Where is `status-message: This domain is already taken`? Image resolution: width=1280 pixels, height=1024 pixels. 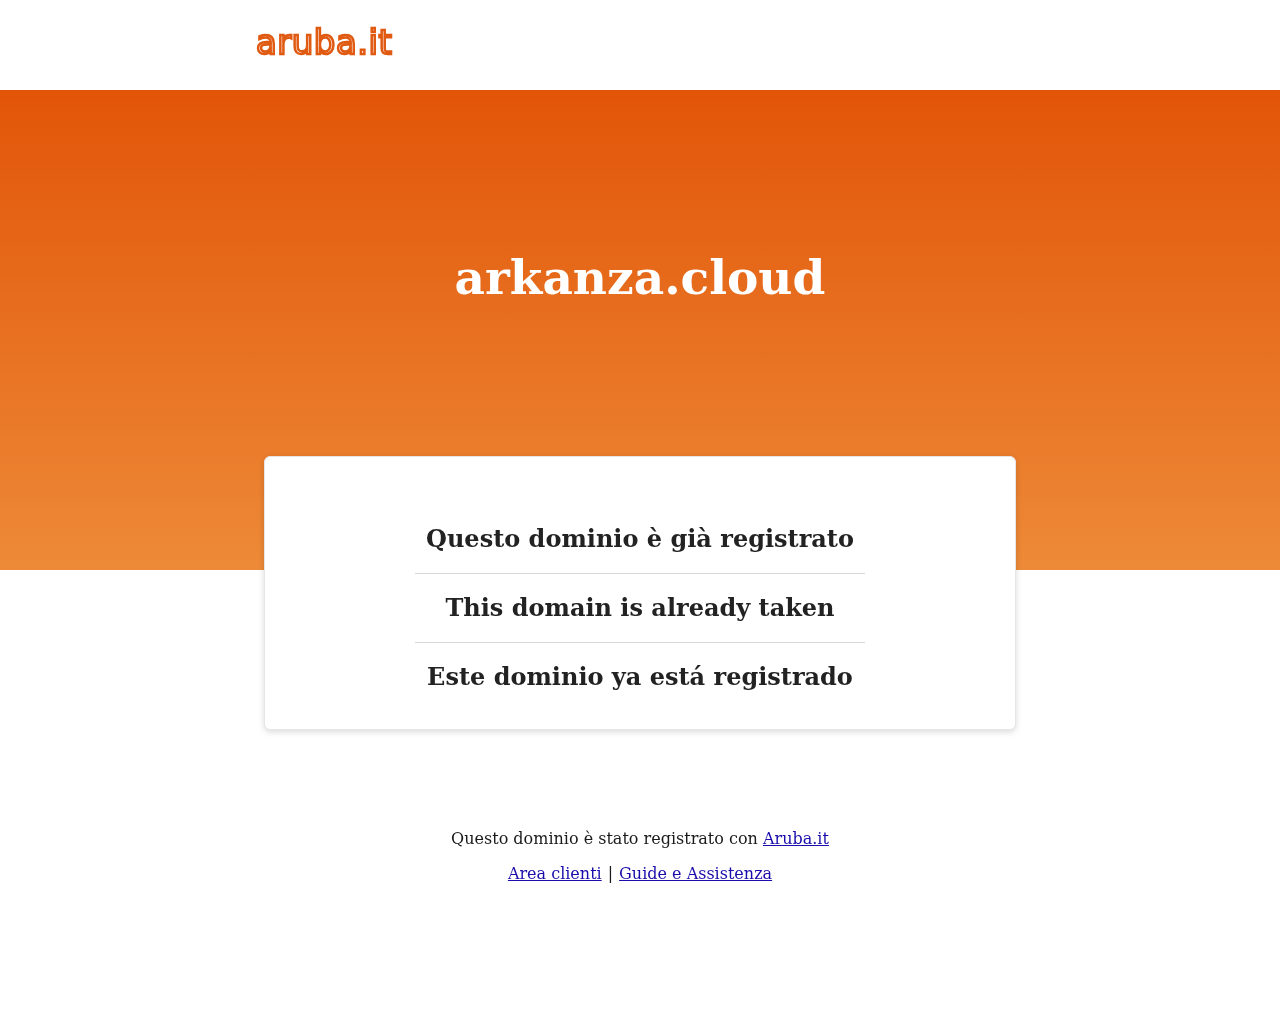 status-message: This domain is already taken is located at coordinates (640, 608).